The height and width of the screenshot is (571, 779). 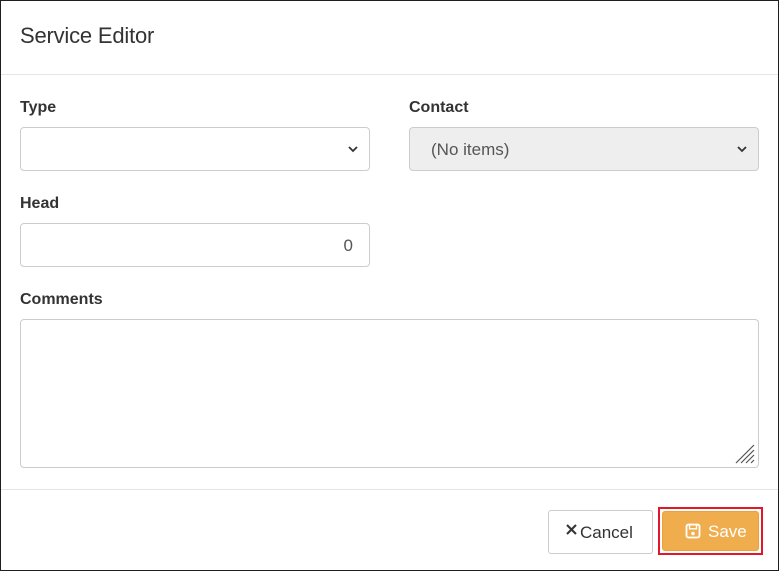 I want to click on modal-footer: Cancel Save, so click(x=389, y=530).